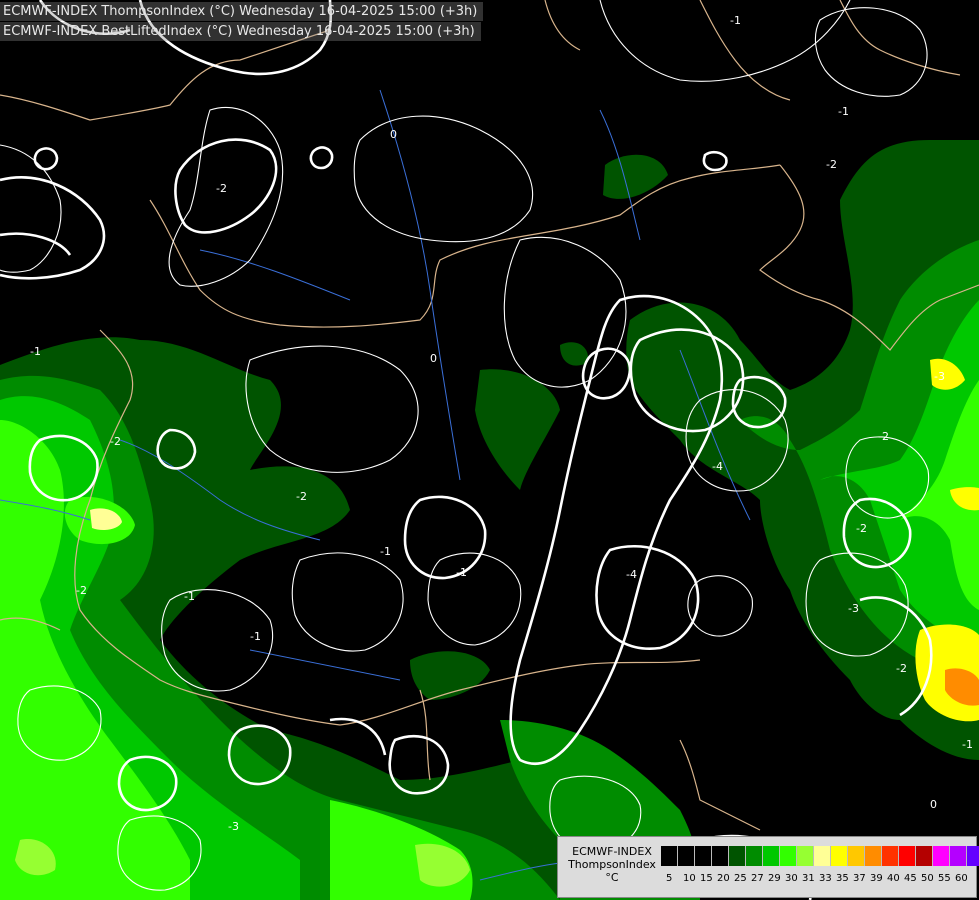  What do you see at coordinates (842, 878) in the screenshot?
I see `legend-tick-label: 35` at bounding box center [842, 878].